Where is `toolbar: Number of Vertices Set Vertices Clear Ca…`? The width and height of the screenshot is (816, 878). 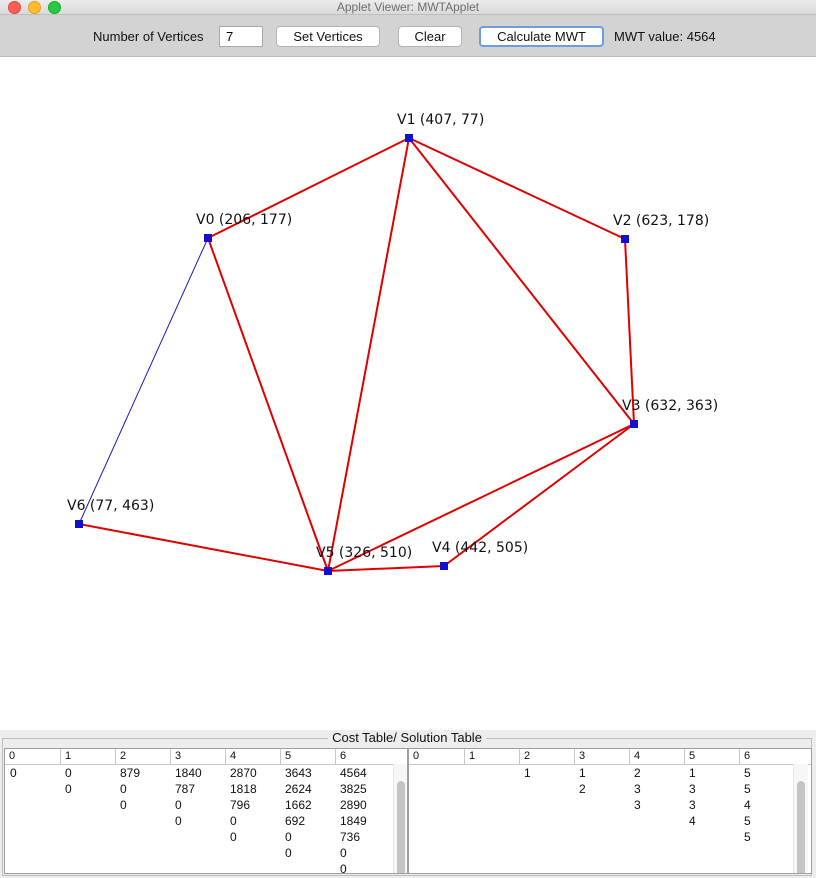
toolbar: Number of Vertices Set Vertices Clear Ca… is located at coordinates (408, 36).